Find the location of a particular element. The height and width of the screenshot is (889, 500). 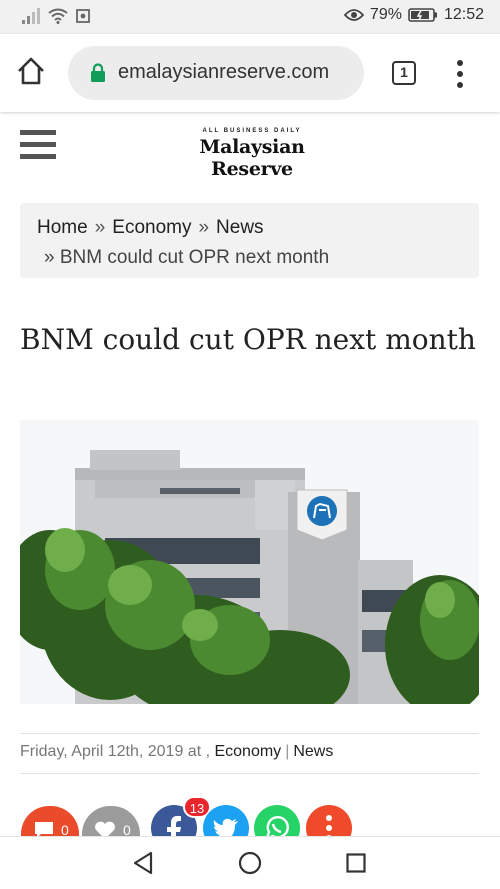

share-bar: 0 0 13 is located at coordinates (250, 824).